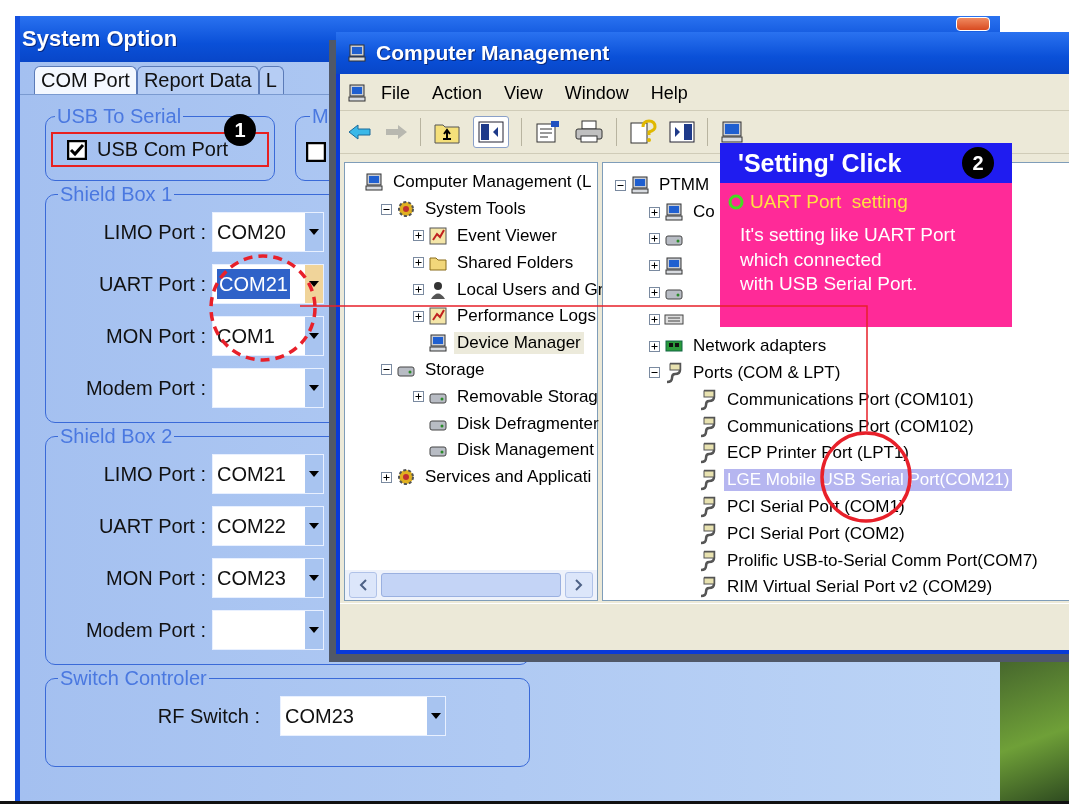 This screenshot has height=807, width=1069. Describe the element at coordinates (527, 396) in the screenshot. I see `tree-item: Removable Storag` at that location.